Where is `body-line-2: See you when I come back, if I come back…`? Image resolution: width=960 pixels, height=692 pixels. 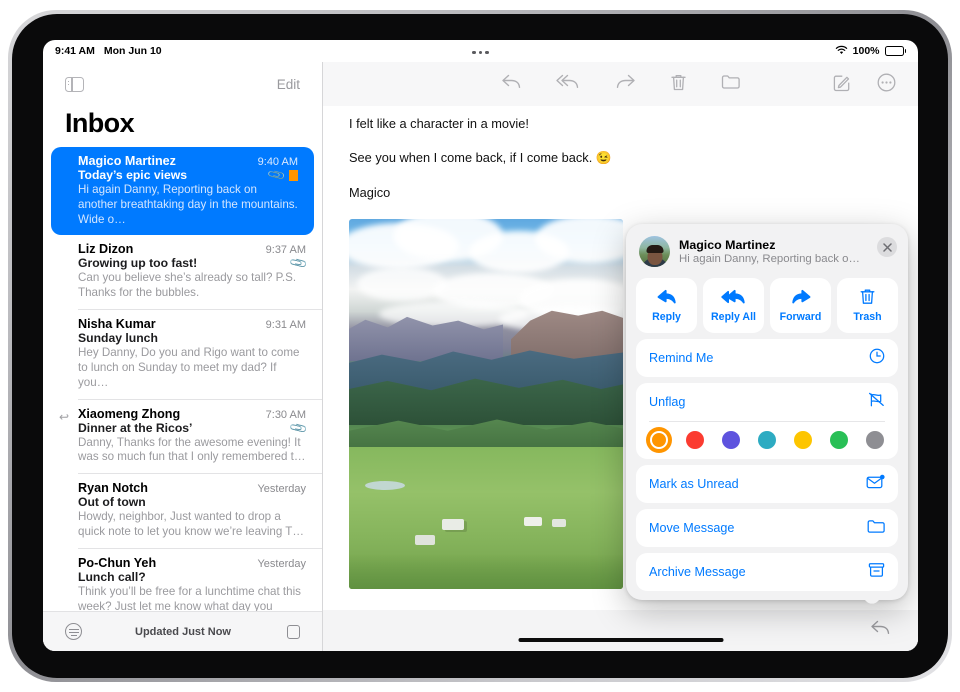 body-line-2: See you when I come back, if I come back… is located at coordinates (480, 157).